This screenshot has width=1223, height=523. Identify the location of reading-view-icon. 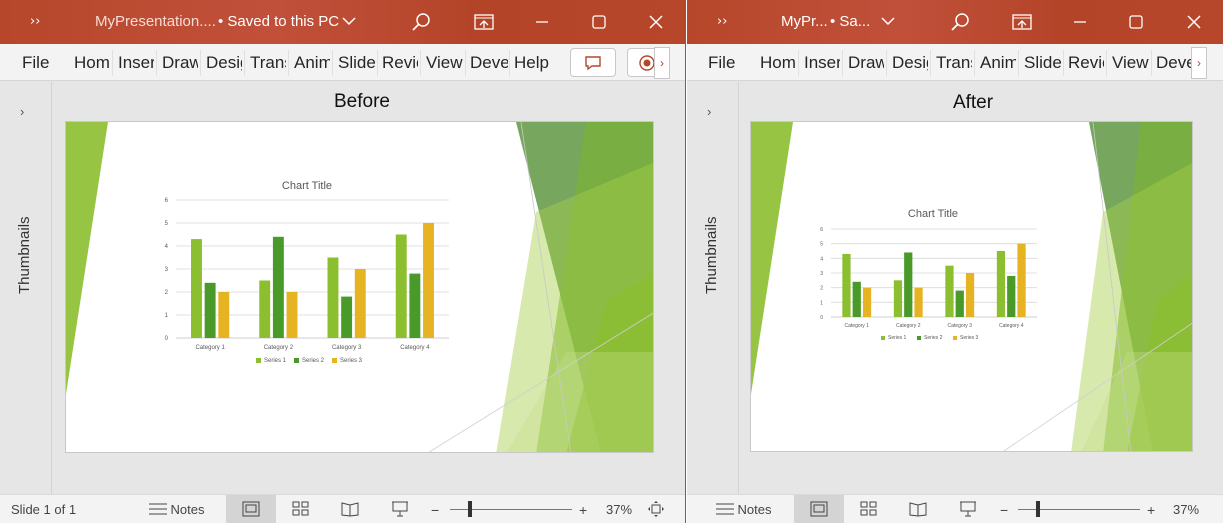
(918, 509).